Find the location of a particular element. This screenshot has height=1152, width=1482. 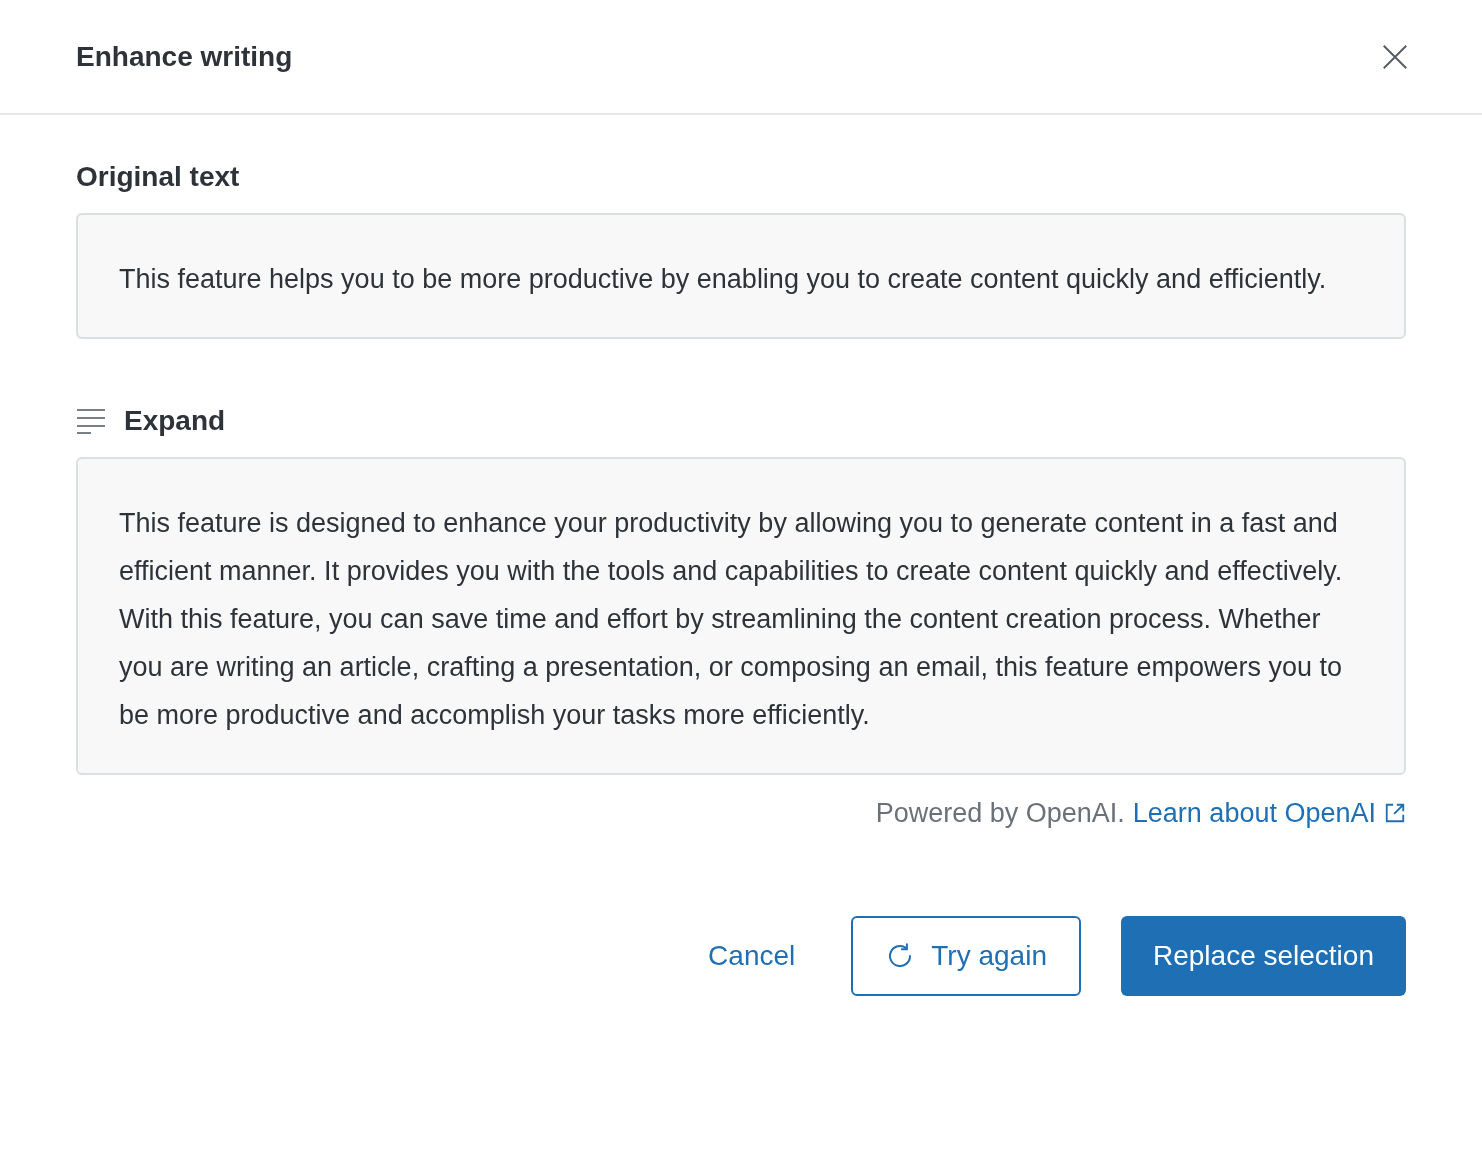

dialog-title: Enhance writing is located at coordinates (184, 56).